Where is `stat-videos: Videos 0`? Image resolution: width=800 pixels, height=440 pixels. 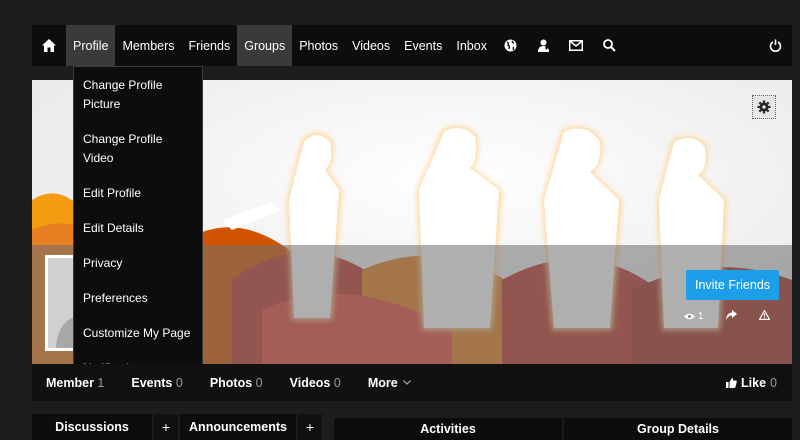 stat-videos: Videos 0 is located at coordinates (315, 383).